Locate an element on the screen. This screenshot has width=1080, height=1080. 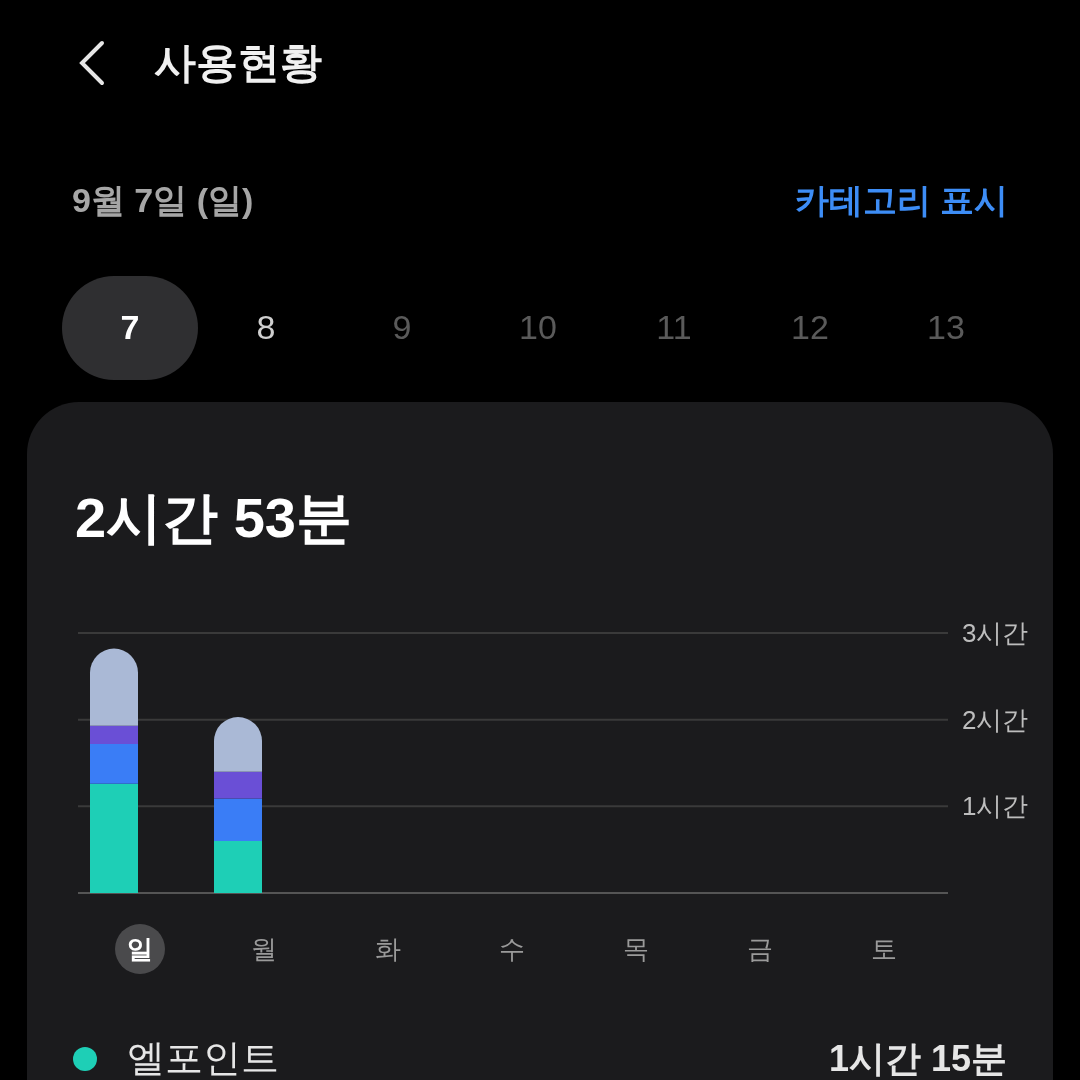
weekday-label: 금 is located at coordinates (760, 949).